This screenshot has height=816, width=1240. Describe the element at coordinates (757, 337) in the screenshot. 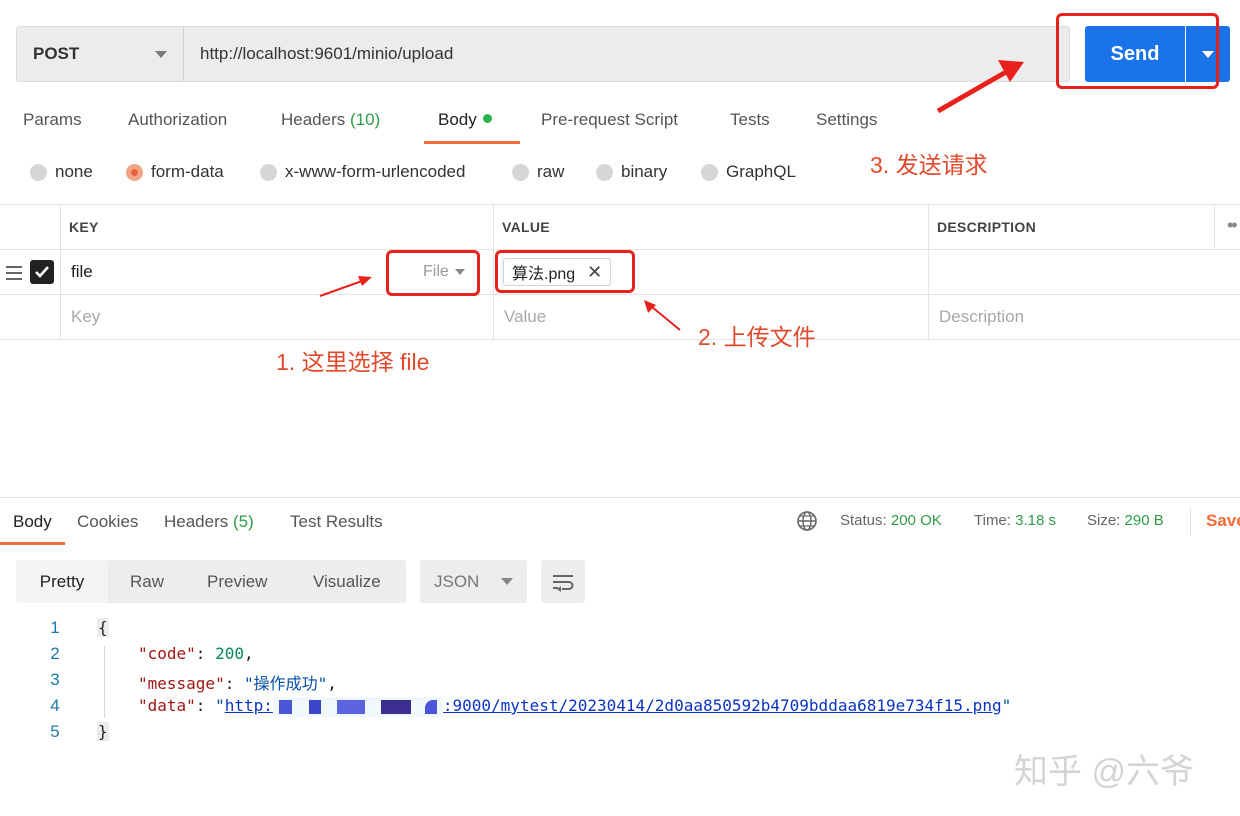

I see `annotation-step2: 2. 上传文件` at that location.